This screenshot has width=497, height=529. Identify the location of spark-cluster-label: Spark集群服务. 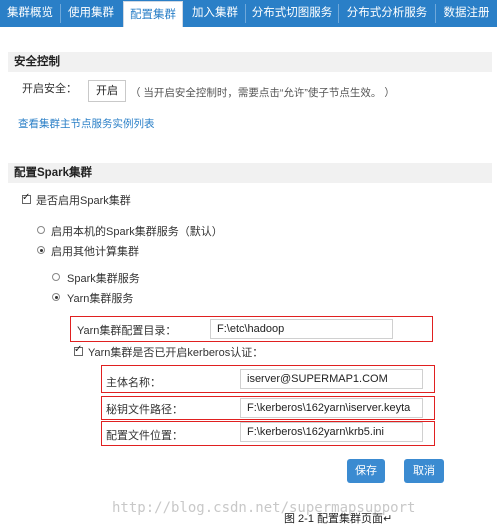
(103, 279).